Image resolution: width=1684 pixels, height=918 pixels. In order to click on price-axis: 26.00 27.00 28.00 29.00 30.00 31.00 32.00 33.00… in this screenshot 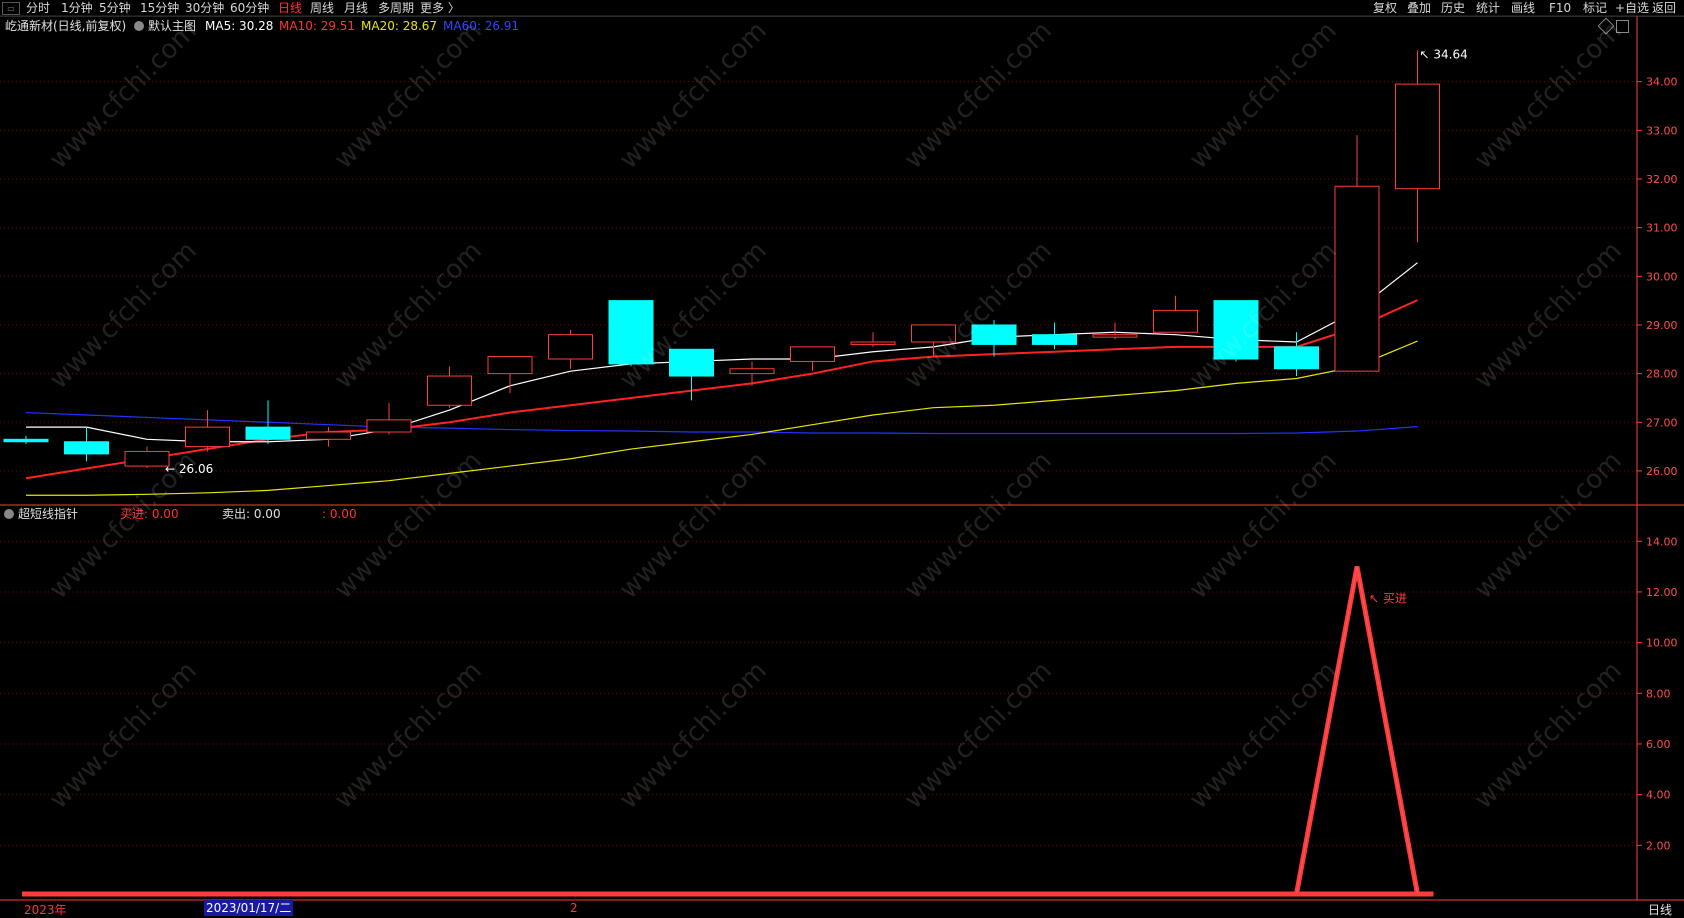, I will do `click(1657, 464)`.